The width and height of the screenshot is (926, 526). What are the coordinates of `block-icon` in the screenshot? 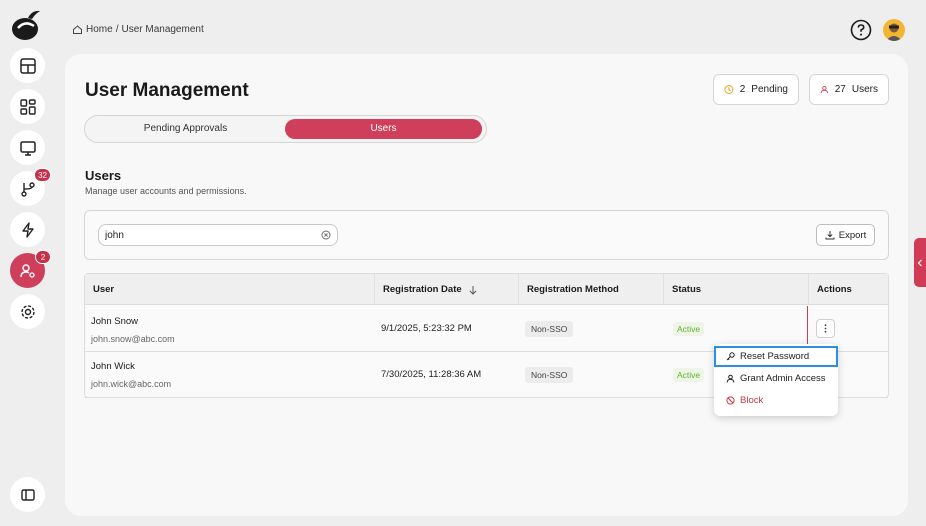 It's located at (730, 400).